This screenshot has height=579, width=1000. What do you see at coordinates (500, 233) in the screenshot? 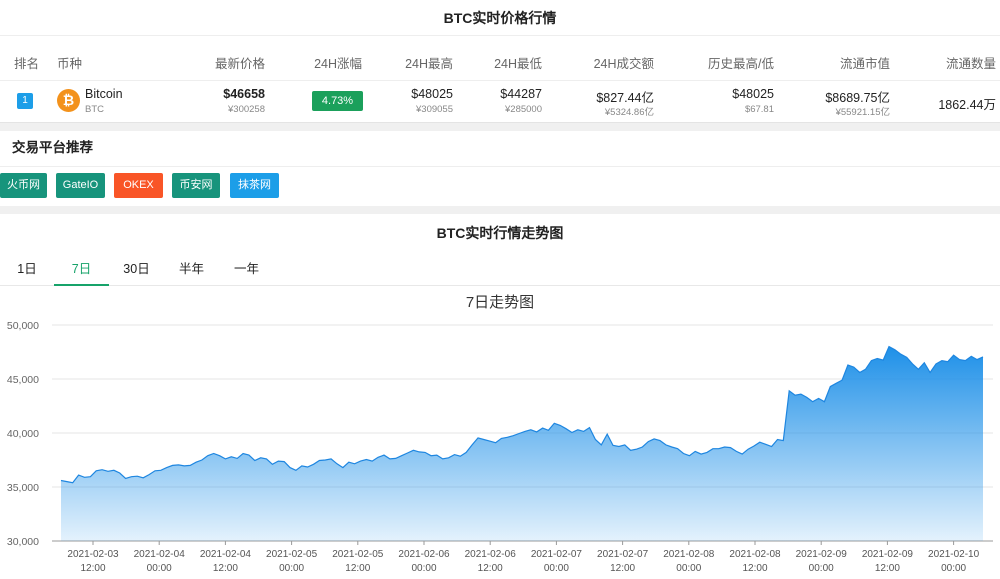
I see `chart-section-title: BTC实时行情走势图` at bounding box center [500, 233].